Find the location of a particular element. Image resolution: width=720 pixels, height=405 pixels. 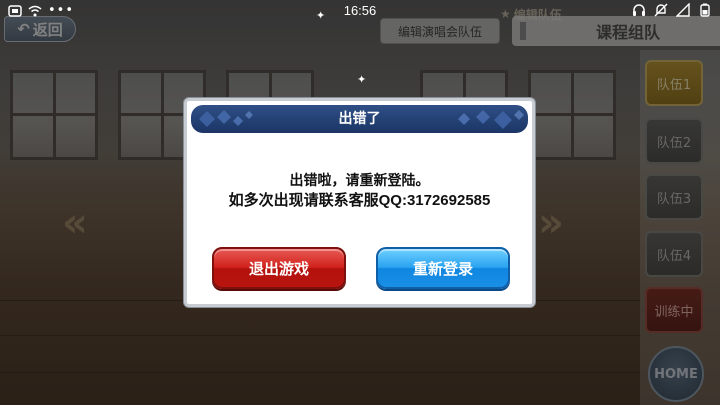

sparkle-icon: ✦ is located at coordinates (362, 79).